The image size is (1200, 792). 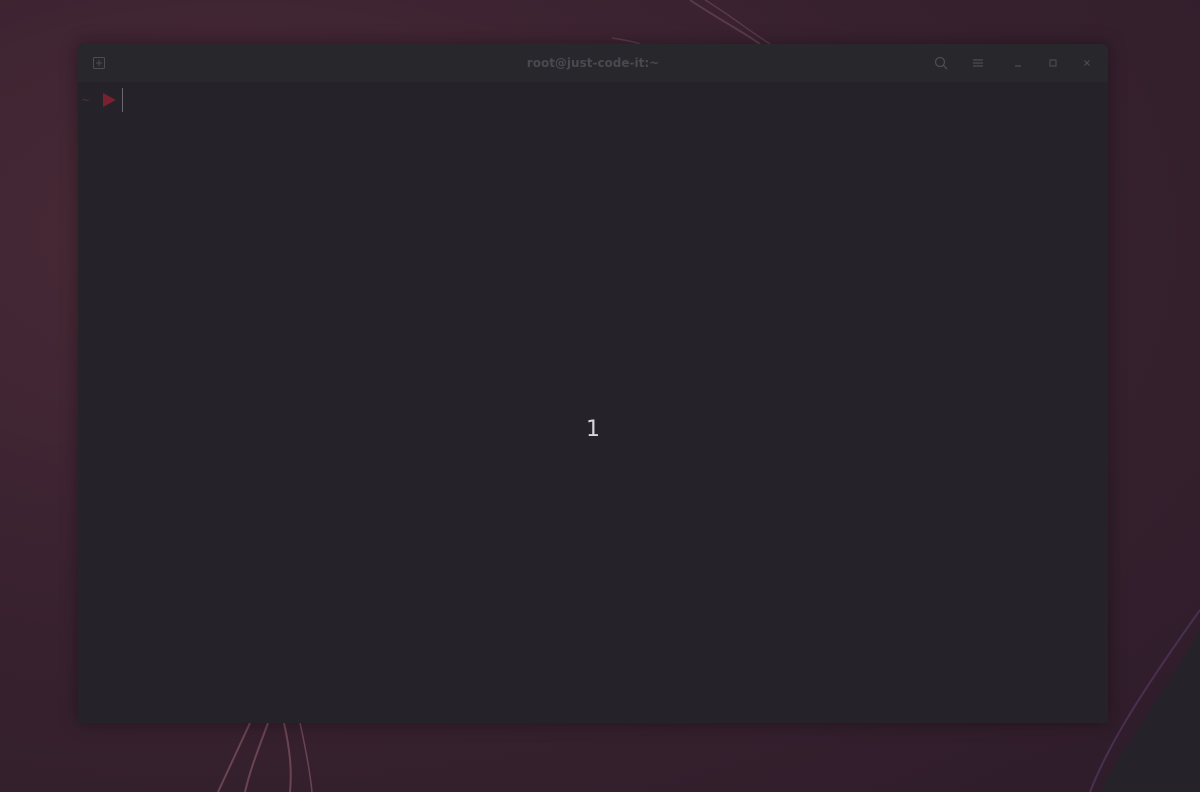 I want to click on maximize-icon, so click(x=1053, y=63).